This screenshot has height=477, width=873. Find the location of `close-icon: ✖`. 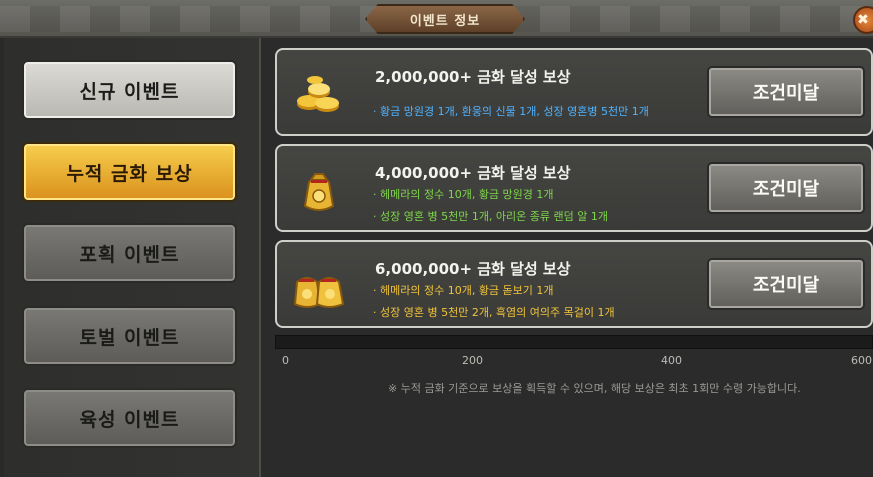

close-icon: ✖ is located at coordinates (863, 20).